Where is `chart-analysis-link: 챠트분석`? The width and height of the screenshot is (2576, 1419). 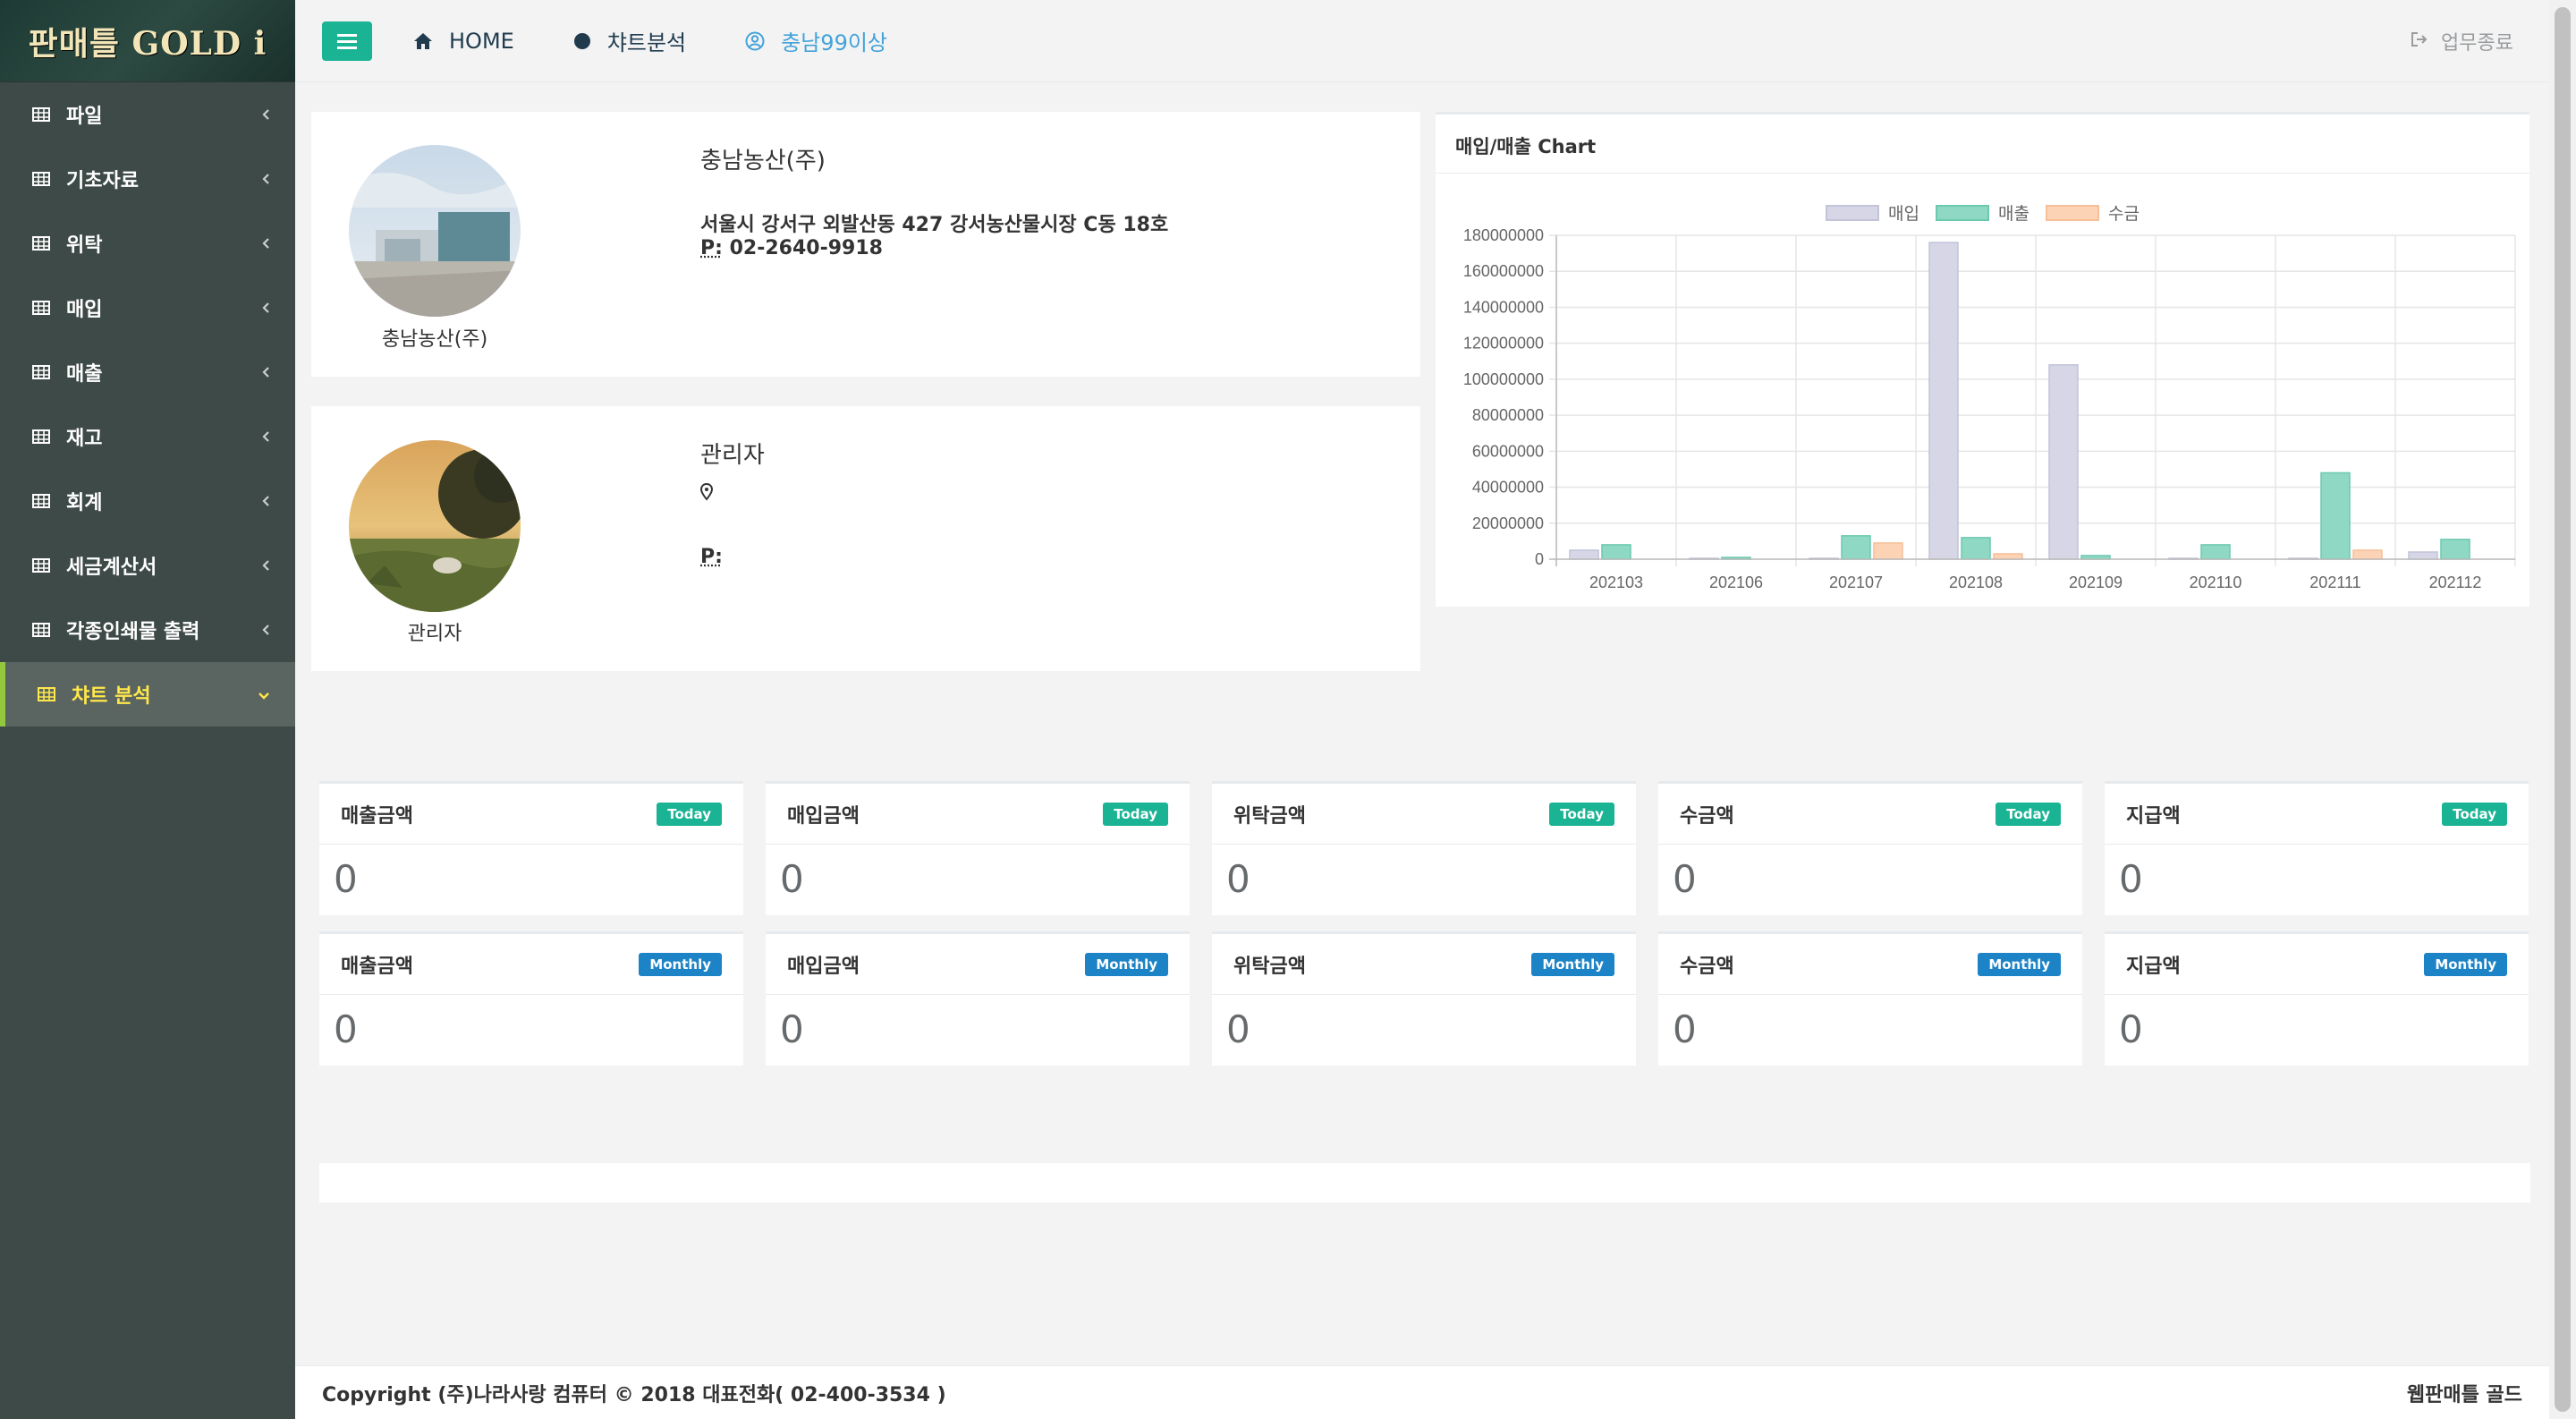 chart-analysis-link: 챠트분석 is located at coordinates (629, 40).